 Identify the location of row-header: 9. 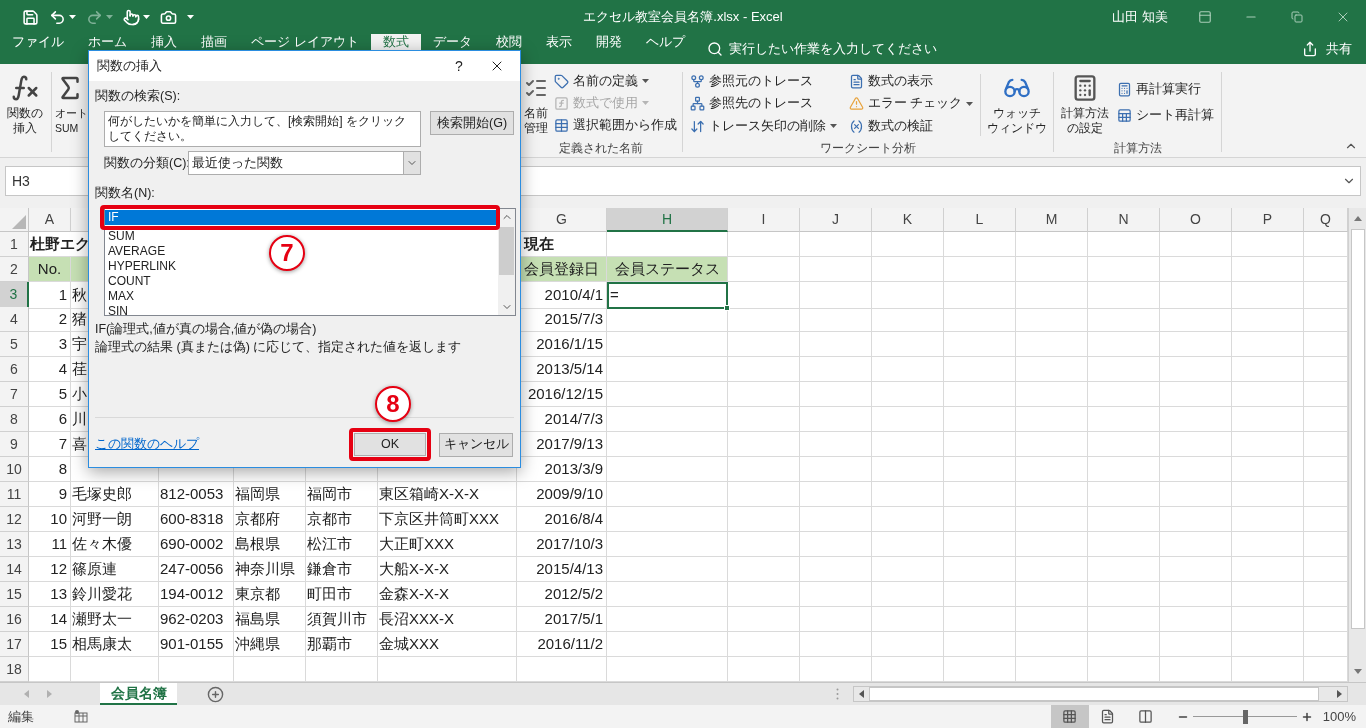
(14, 444).